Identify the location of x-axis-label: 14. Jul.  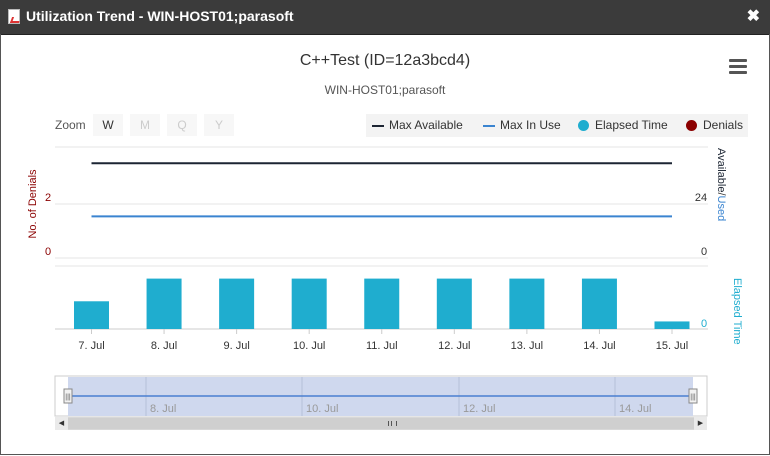
(599, 346).